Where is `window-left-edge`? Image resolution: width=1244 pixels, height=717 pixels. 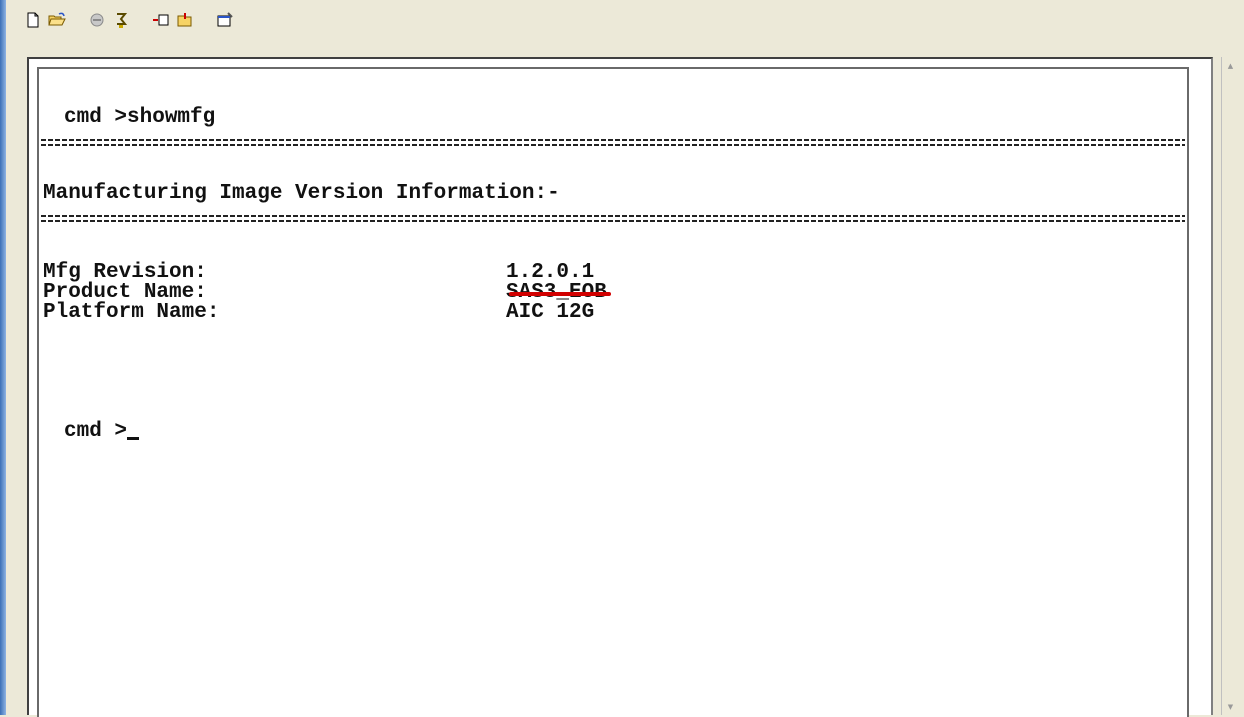 window-left-edge is located at coordinates (3, 357).